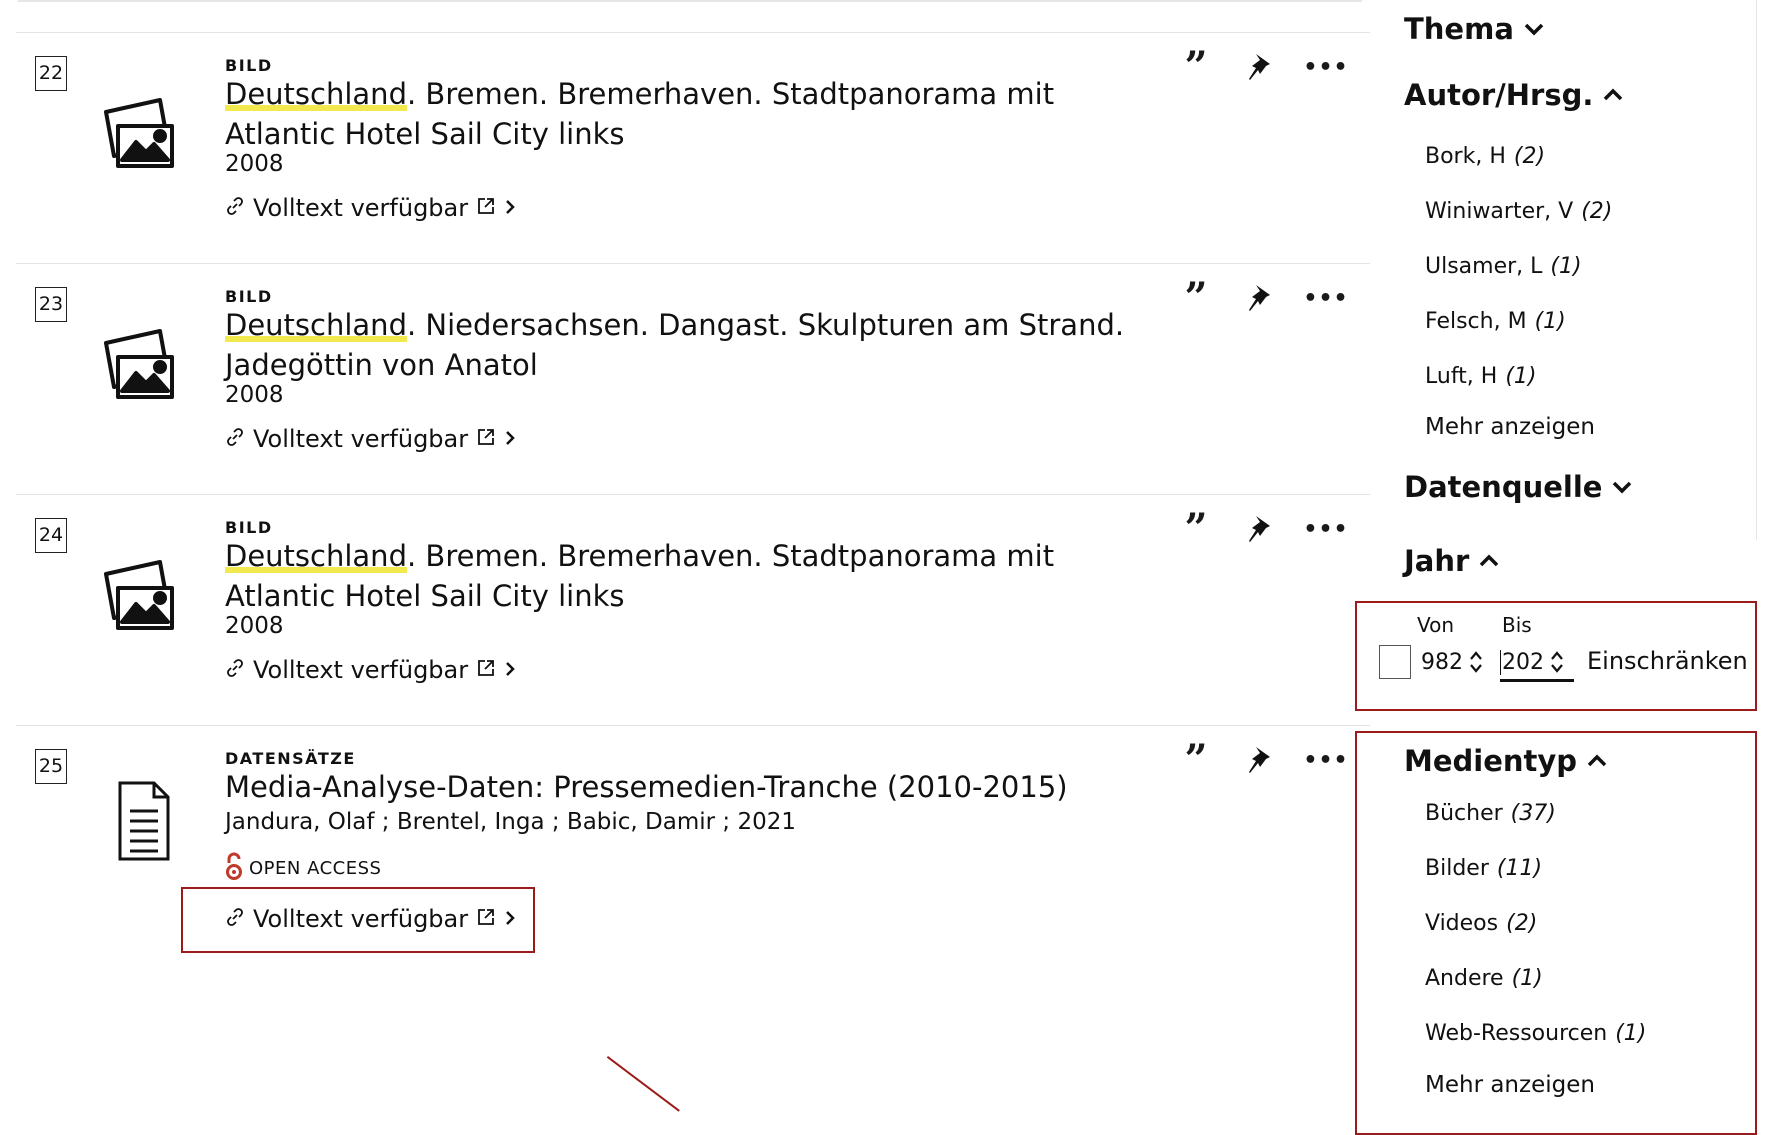 Image resolution: width=1772 pixels, height=1135 pixels. Describe the element at coordinates (1499, 211) in the screenshot. I see `autor-item-name: Winiwarter, V` at that location.